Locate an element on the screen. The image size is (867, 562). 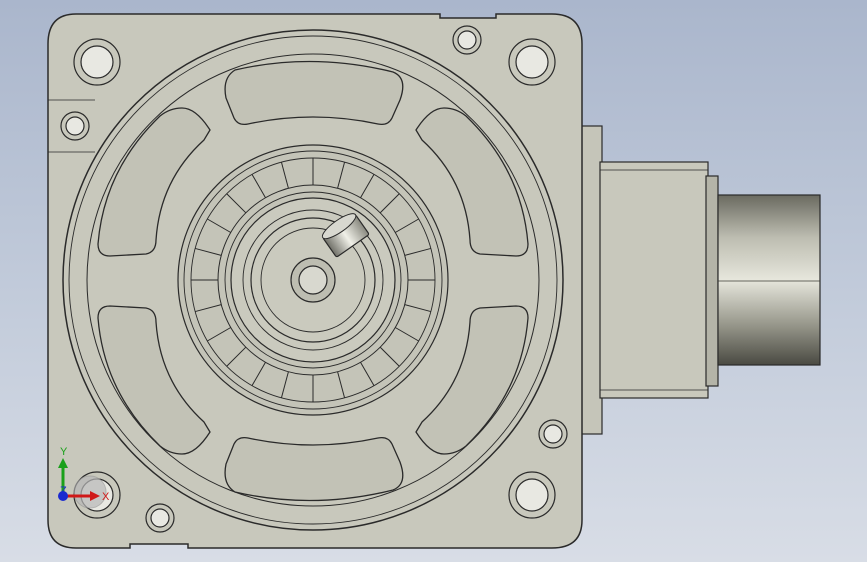
y-axis-label: Y is located at coordinates (64, 452).